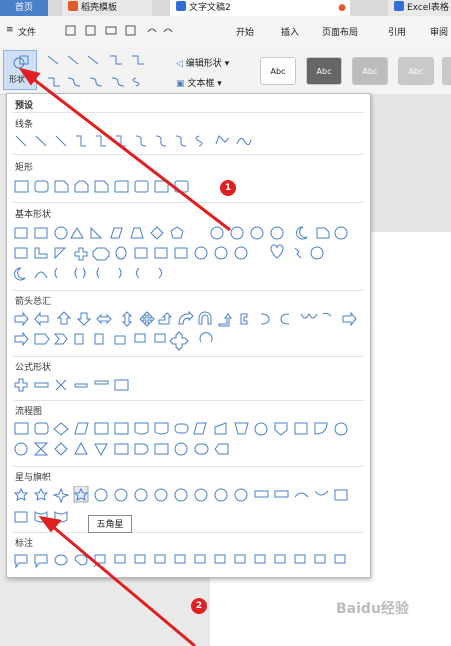 Image resolution: width=451 pixels, height=646 pixels. I want to click on menu-file: 文件, so click(27, 31).